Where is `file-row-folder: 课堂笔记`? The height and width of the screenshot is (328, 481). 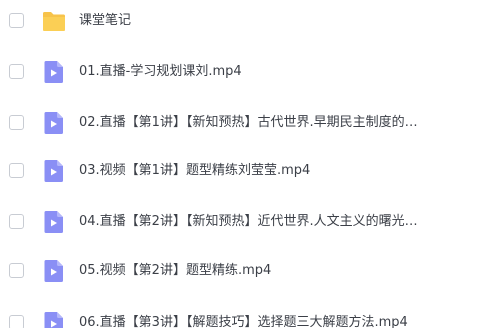 file-row-folder: 课堂笔记 is located at coordinates (240, 21).